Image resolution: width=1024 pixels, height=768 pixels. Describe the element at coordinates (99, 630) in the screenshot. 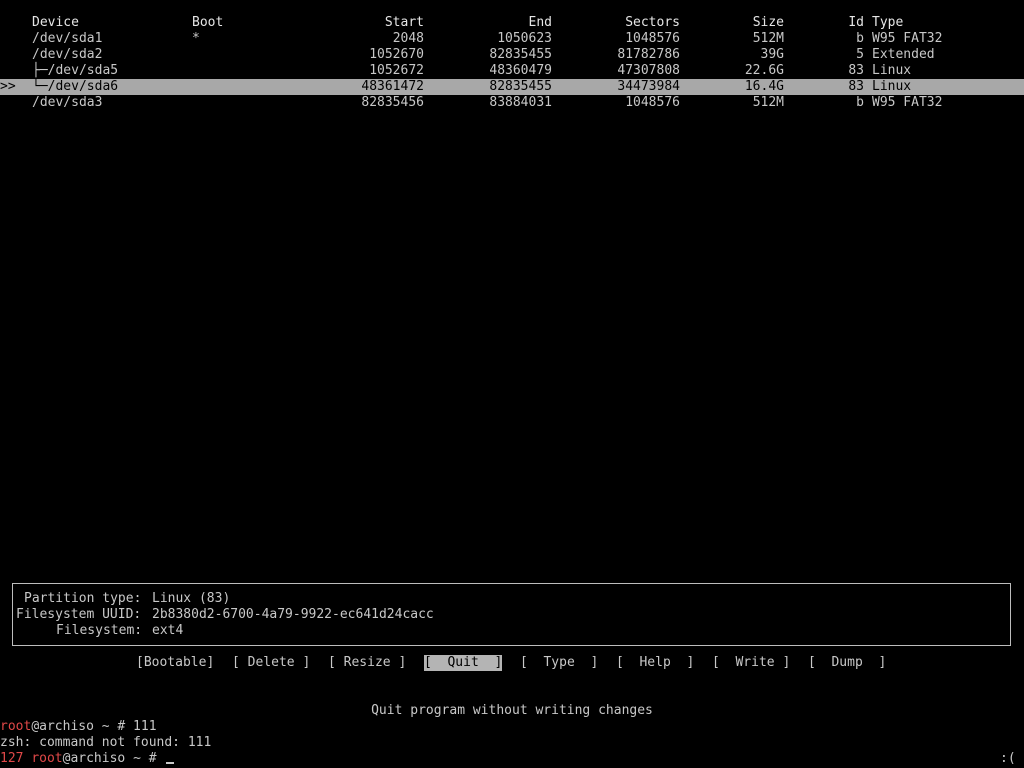

I see `filesystem-label: Filesystem:` at that location.